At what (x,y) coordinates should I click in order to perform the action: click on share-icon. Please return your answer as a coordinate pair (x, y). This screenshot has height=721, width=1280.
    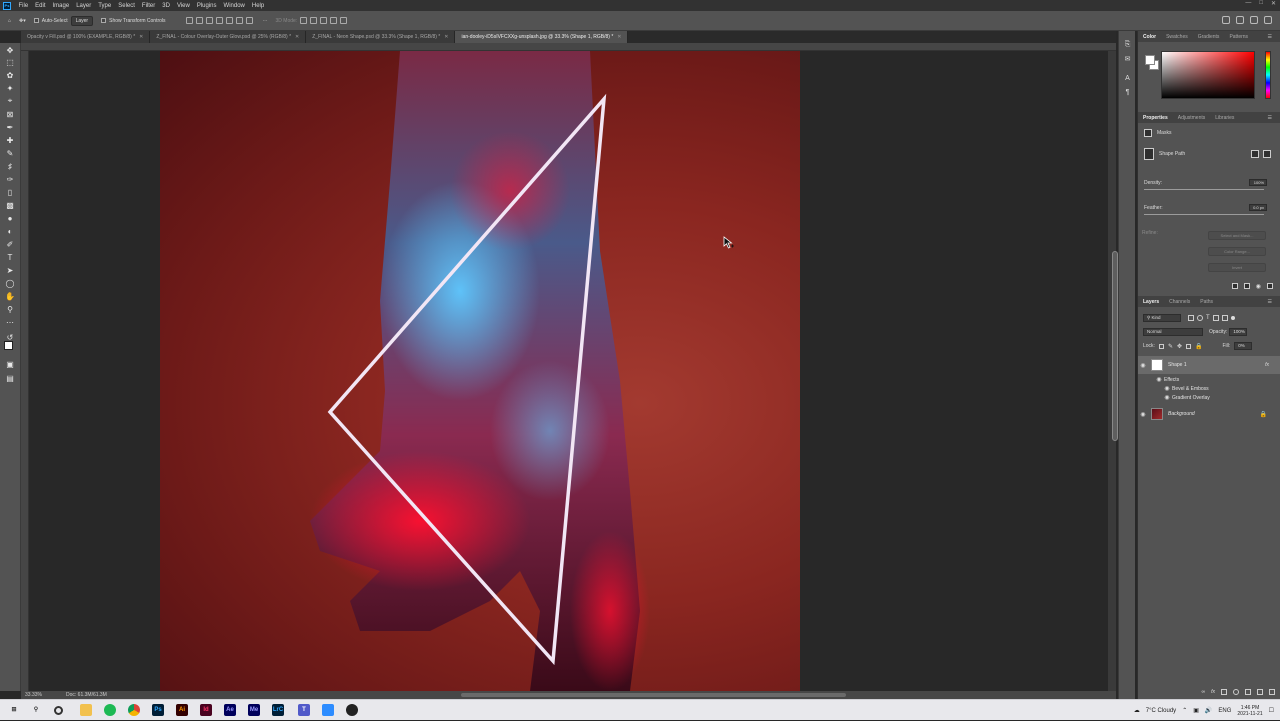
    Looking at the image, I should click on (1268, 20).